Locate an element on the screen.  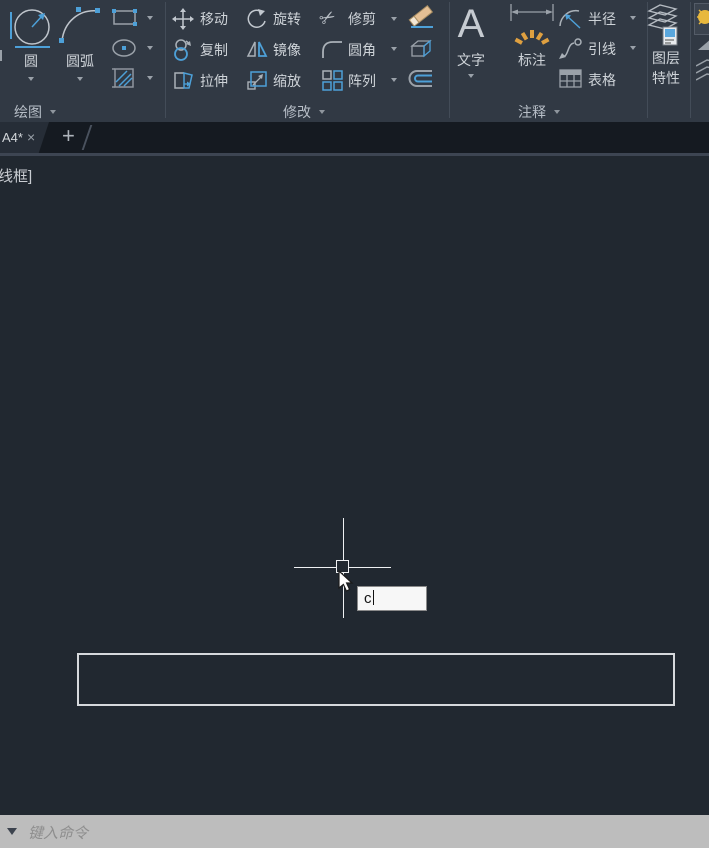
move-icon is located at coordinates (183, 19).